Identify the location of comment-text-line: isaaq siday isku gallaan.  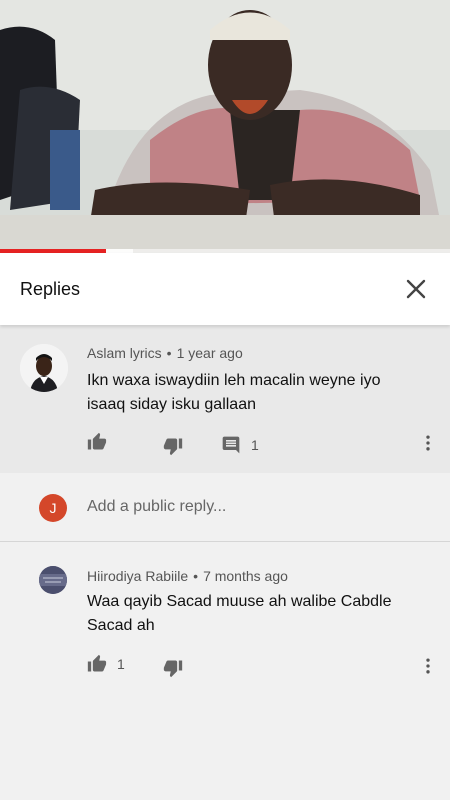
(171, 404).